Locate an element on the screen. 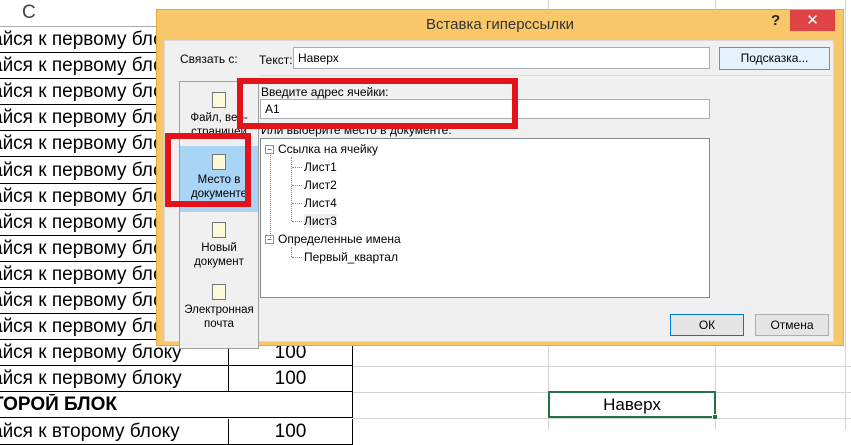  cell-b: айся к первому блоку is located at coordinates (114, 379).